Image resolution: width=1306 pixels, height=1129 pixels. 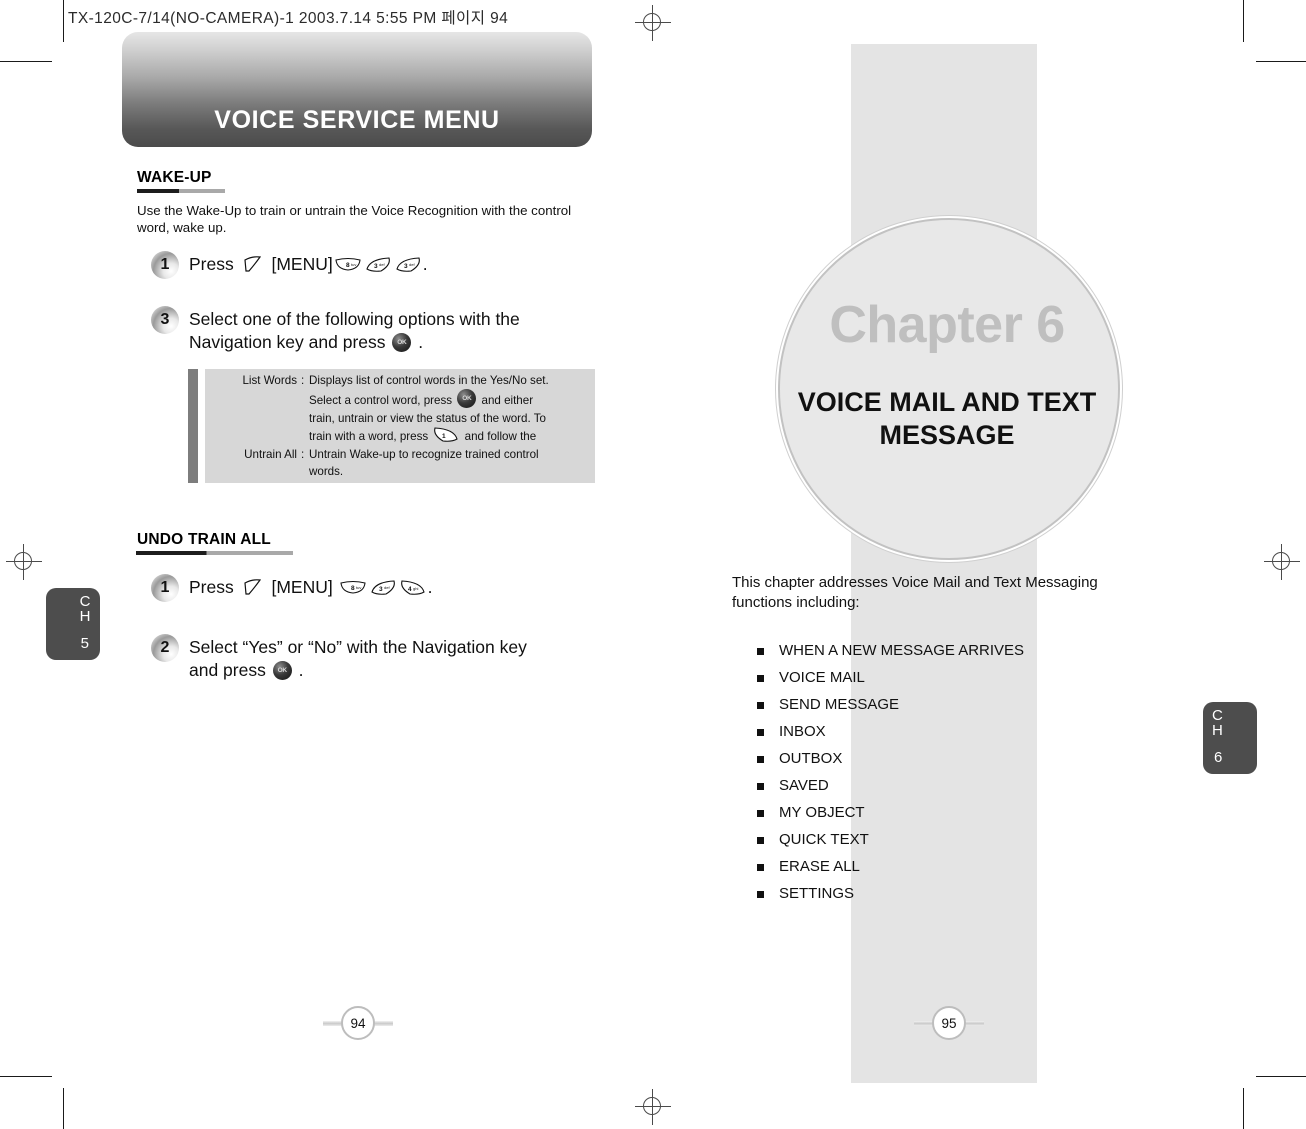 What do you see at coordinates (193, 426) in the screenshot?
I see `info-callout-accent-bar` at bounding box center [193, 426].